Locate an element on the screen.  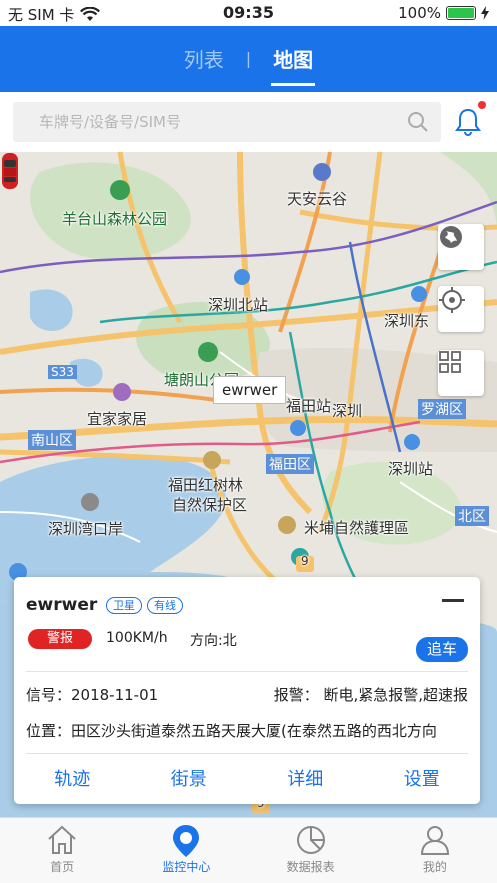
grid-view-button is located at coordinates (461, 373).